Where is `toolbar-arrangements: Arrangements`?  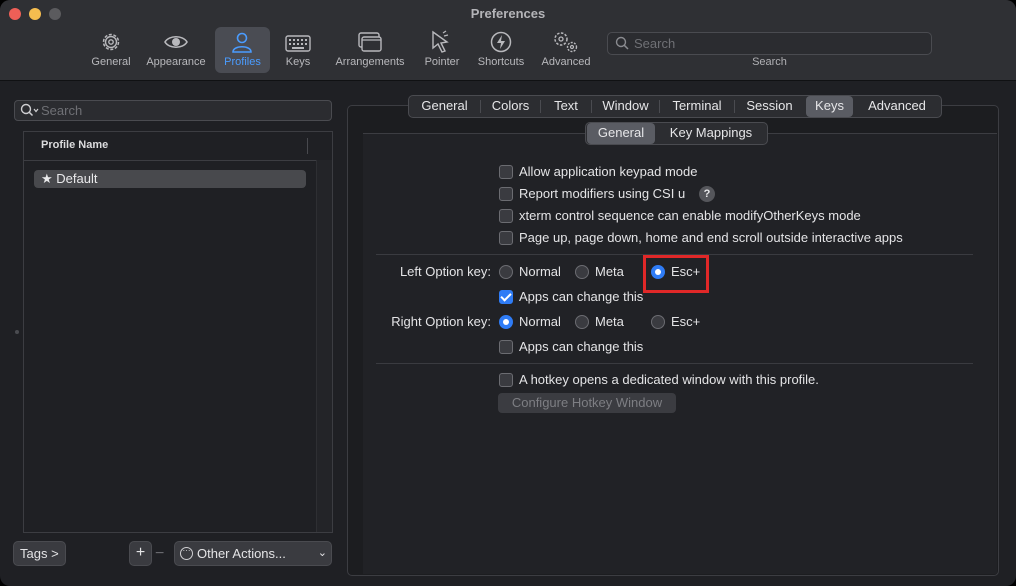
toolbar-arrangements: Arrangements is located at coordinates (370, 50).